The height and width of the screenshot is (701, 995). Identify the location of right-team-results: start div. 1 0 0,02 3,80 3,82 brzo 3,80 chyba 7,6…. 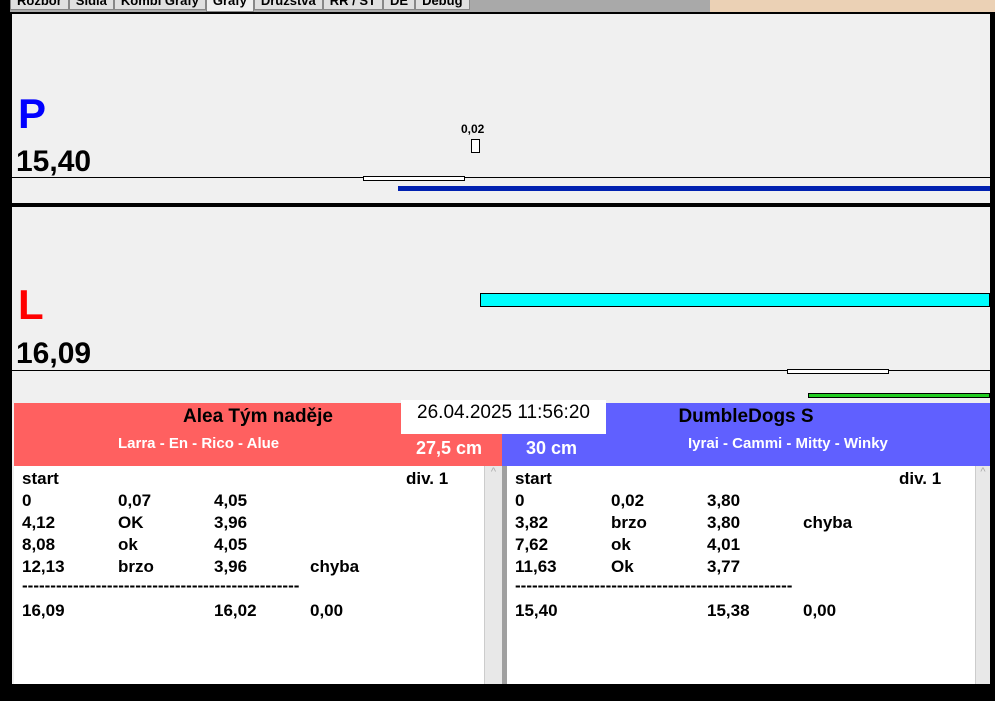
(741, 575).